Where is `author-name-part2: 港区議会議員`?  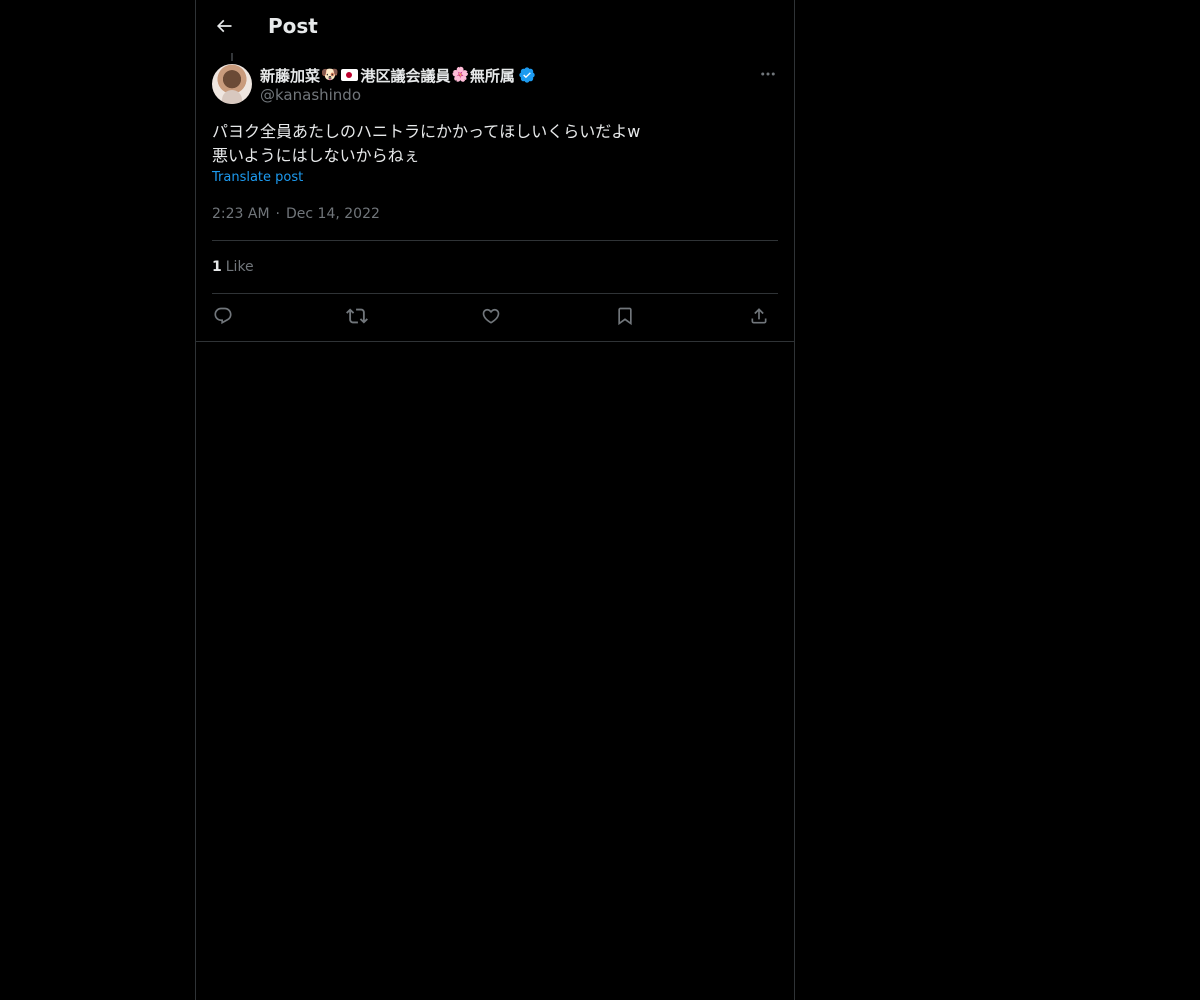 author-name-part2: 港区議会議員 is located at coordinates (405, 75).